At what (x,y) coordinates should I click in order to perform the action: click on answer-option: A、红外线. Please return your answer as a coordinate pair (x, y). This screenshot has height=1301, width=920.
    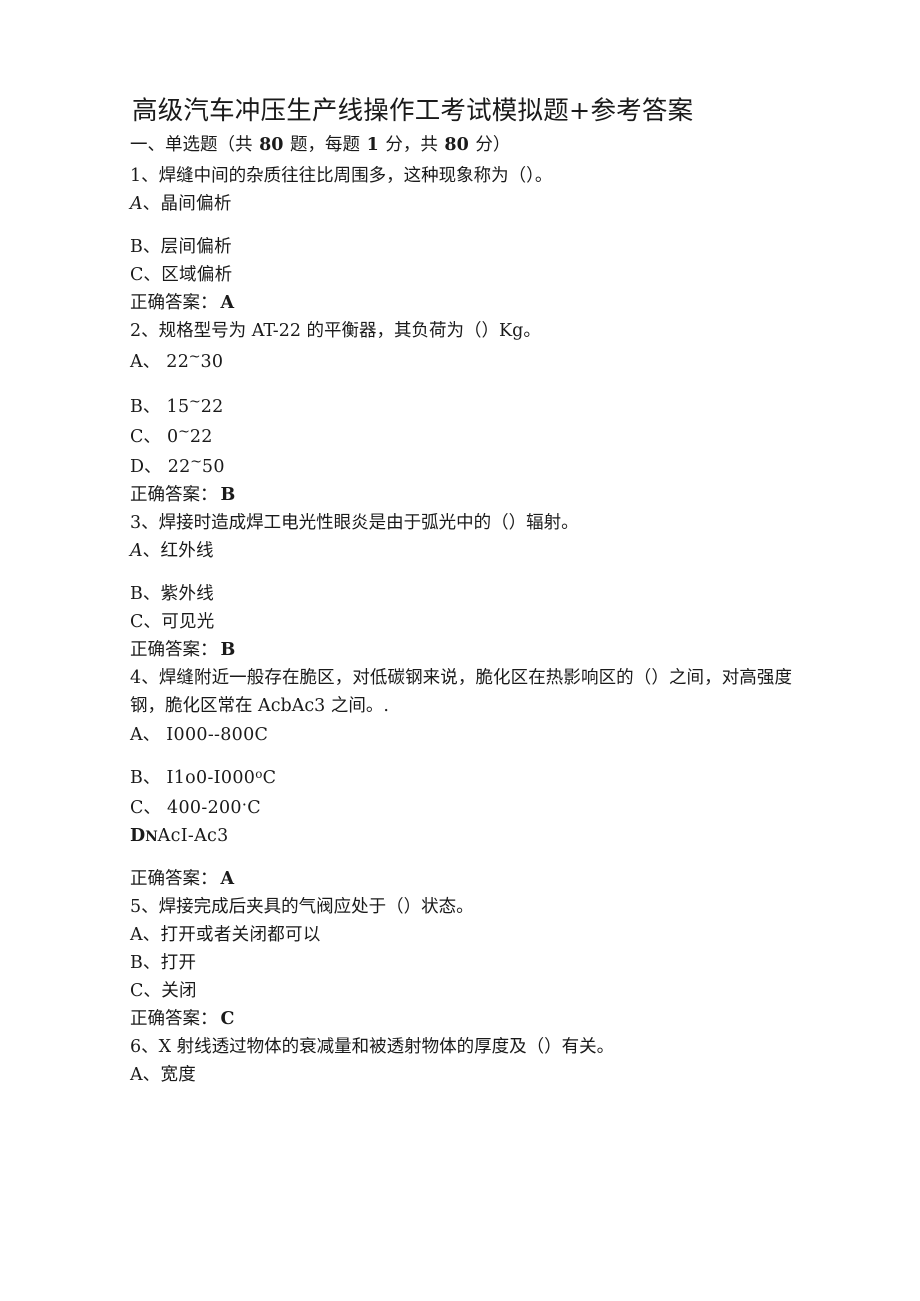
    Looking at the image, I should click on (461, 551).